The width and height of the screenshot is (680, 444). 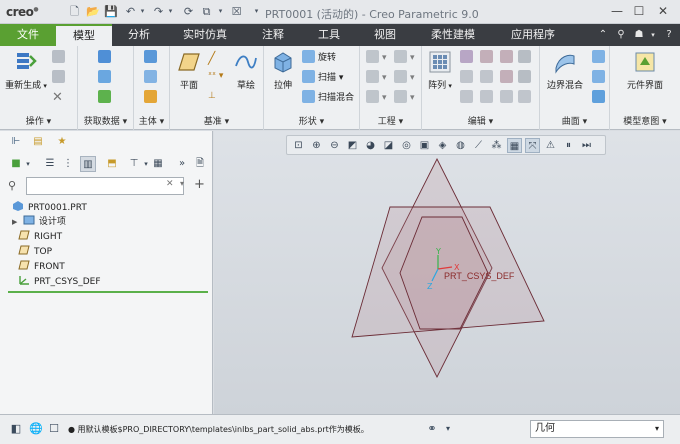 What do you see at coordinates (106, 78) in the screenshot?
I see `copy-geometry-button` at bounding box center [106, 78].